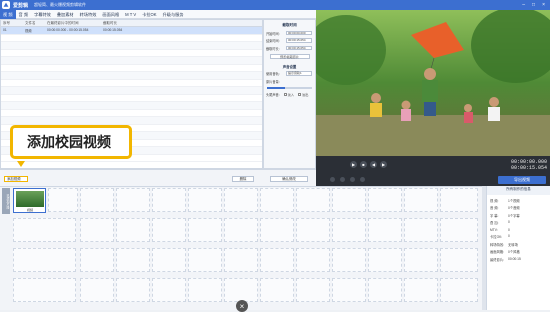  What do you see at coordinates (110, 22) in the screenshot?
I see `col-duration: 截取时长` at bounding box center [110, 22].